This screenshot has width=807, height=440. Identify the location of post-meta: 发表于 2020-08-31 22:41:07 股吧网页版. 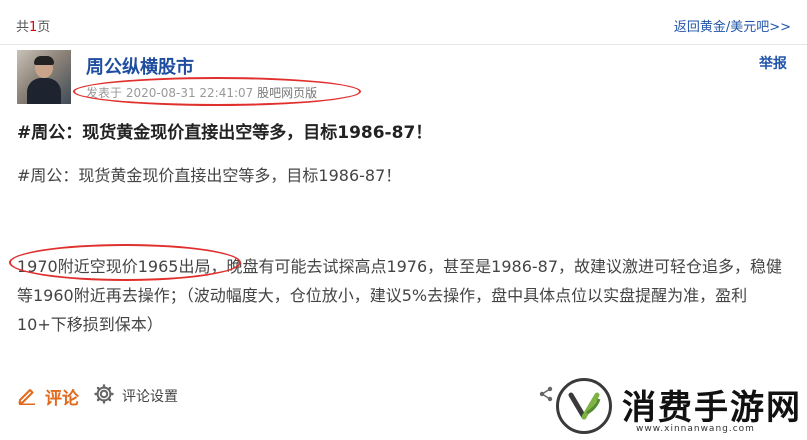
(201, 92).